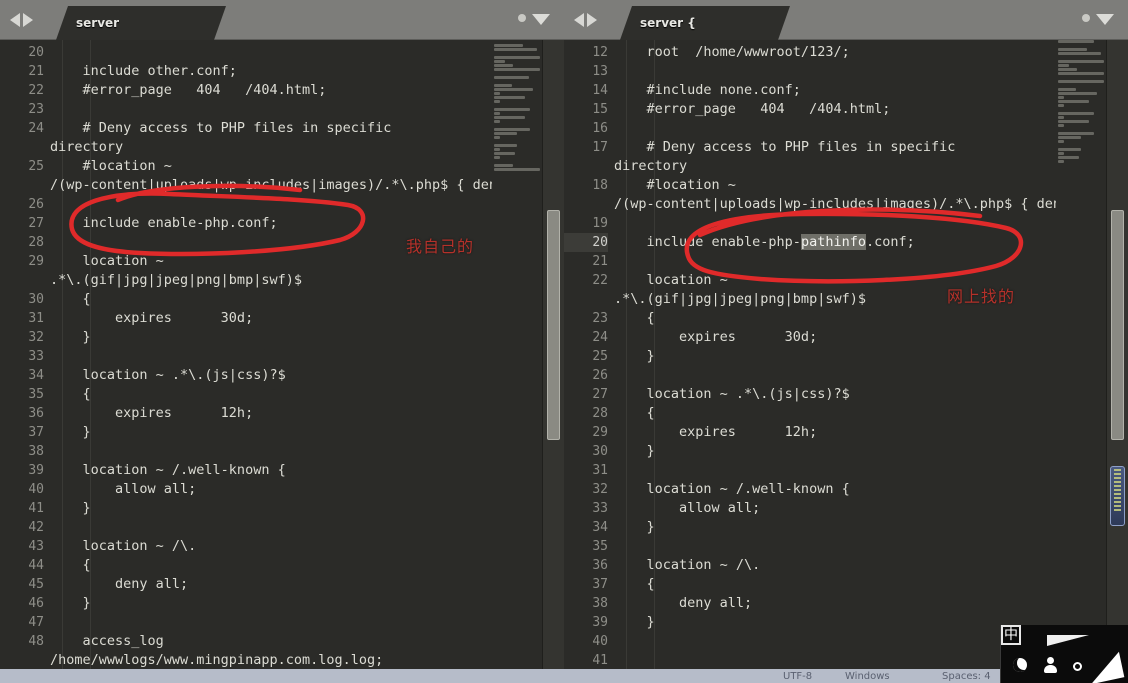 The width and height of the screenshot is (1128, 683). What do you see at coordinates (600, 90) in the screenshot?
I see `line-number: 14` at bounding box center [600, 90].